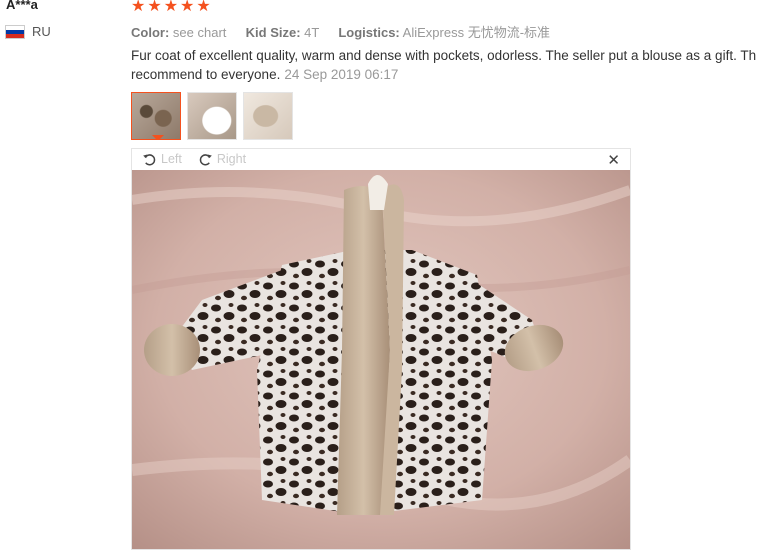  What do you see at coordinates (28, 31) in the screenshot?
I see `review-country: RU` at bounding box center [28, 31].